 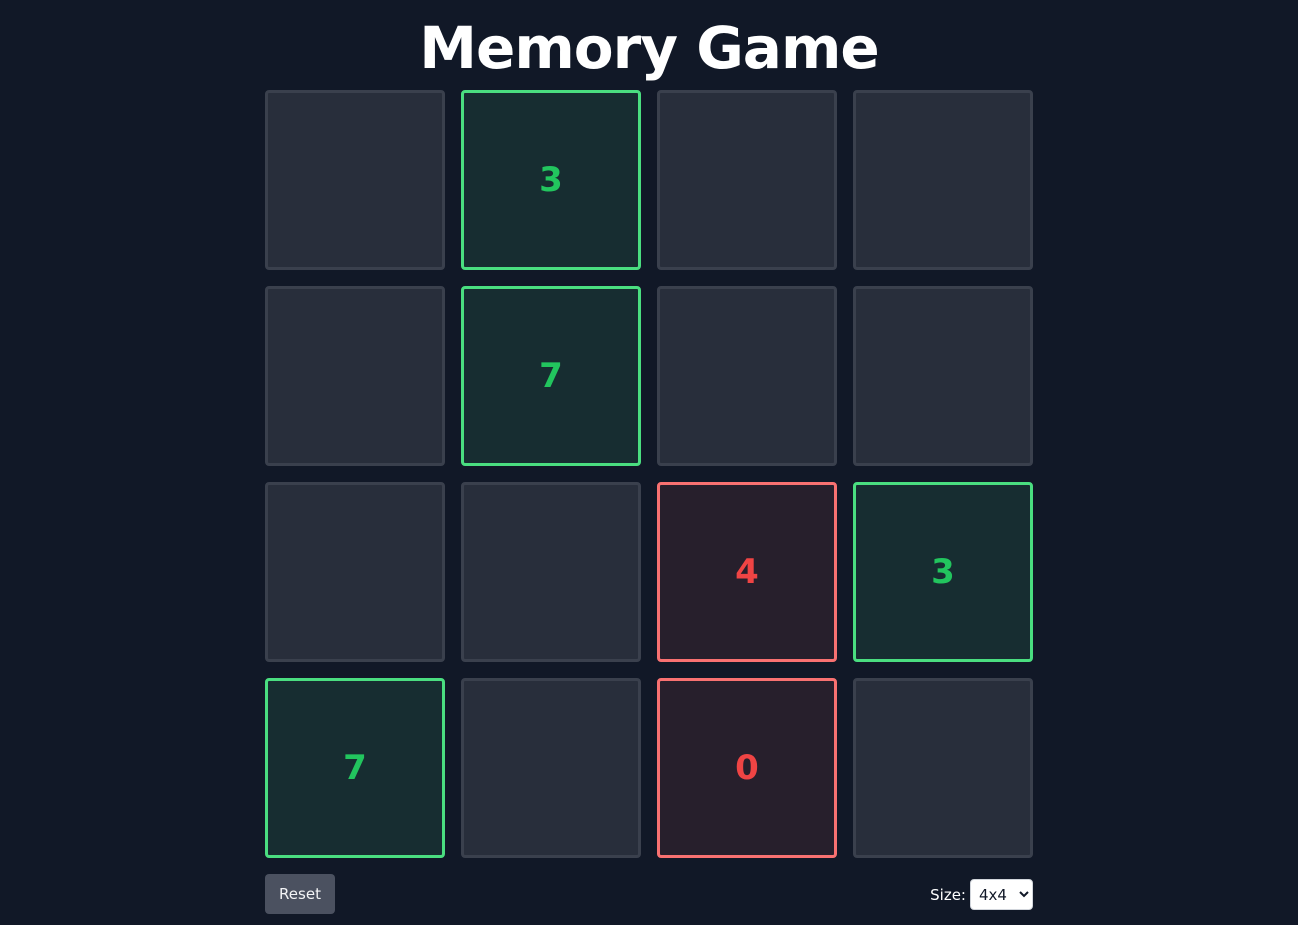 I want to click on size-control: Size: 4x4, so click(x=981, y=894).